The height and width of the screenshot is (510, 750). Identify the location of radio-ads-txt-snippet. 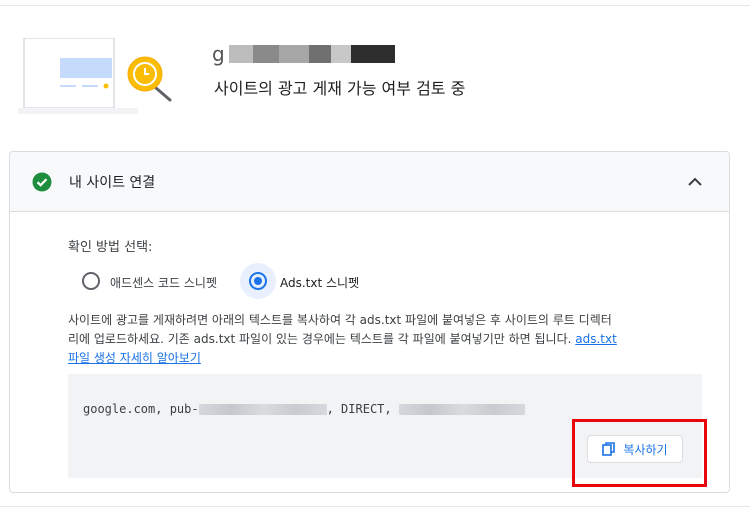
(258, 281).